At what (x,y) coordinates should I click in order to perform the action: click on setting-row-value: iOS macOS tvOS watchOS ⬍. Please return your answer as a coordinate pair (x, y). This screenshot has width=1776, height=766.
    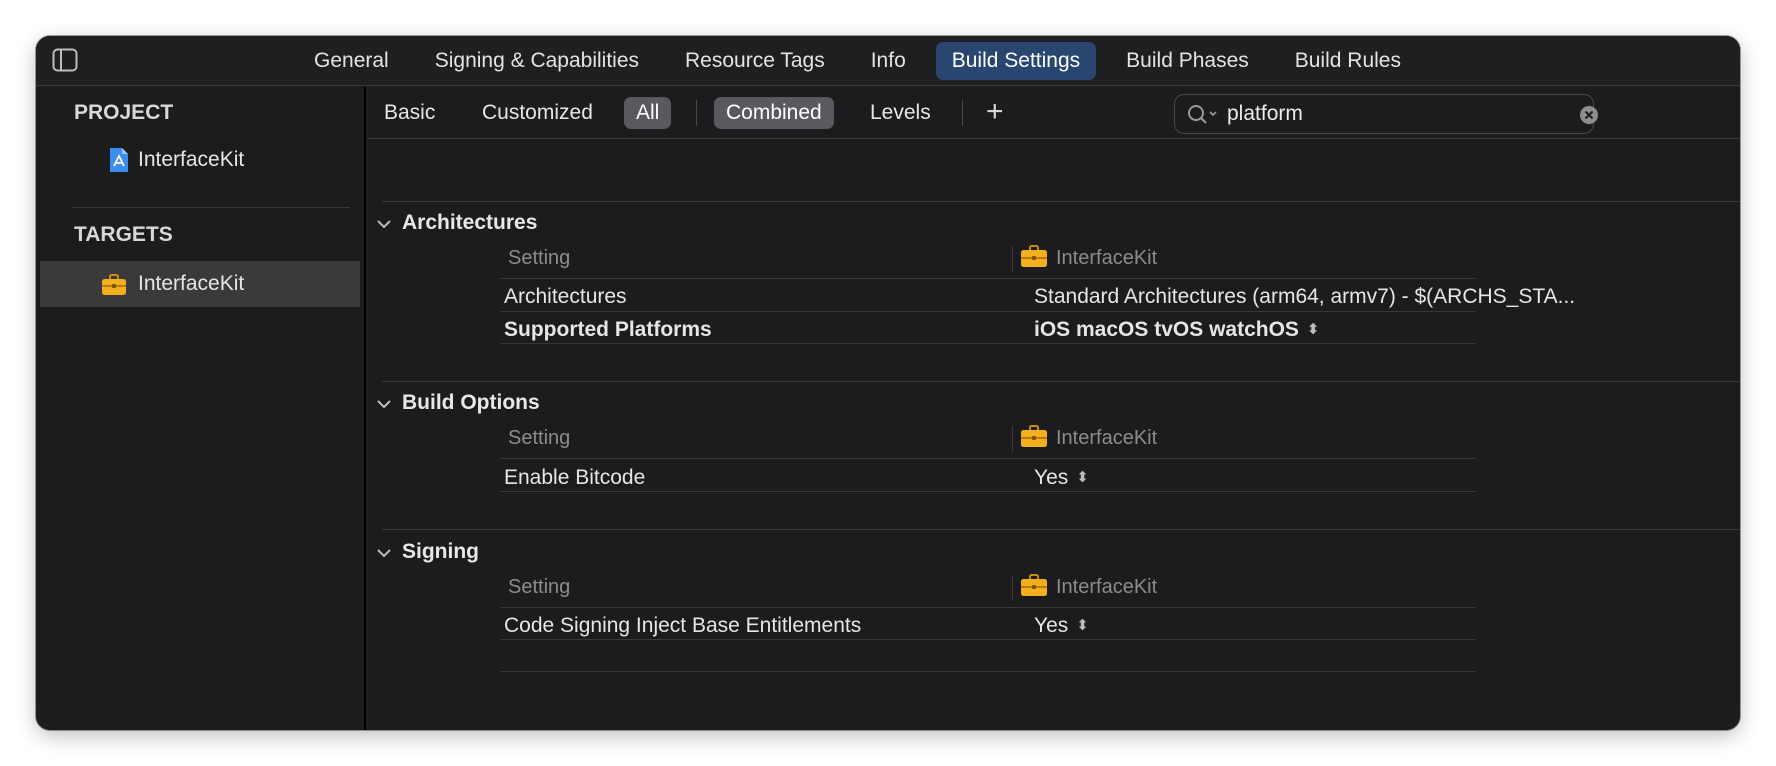
    Looking at the image, I should click on (1177, 330).